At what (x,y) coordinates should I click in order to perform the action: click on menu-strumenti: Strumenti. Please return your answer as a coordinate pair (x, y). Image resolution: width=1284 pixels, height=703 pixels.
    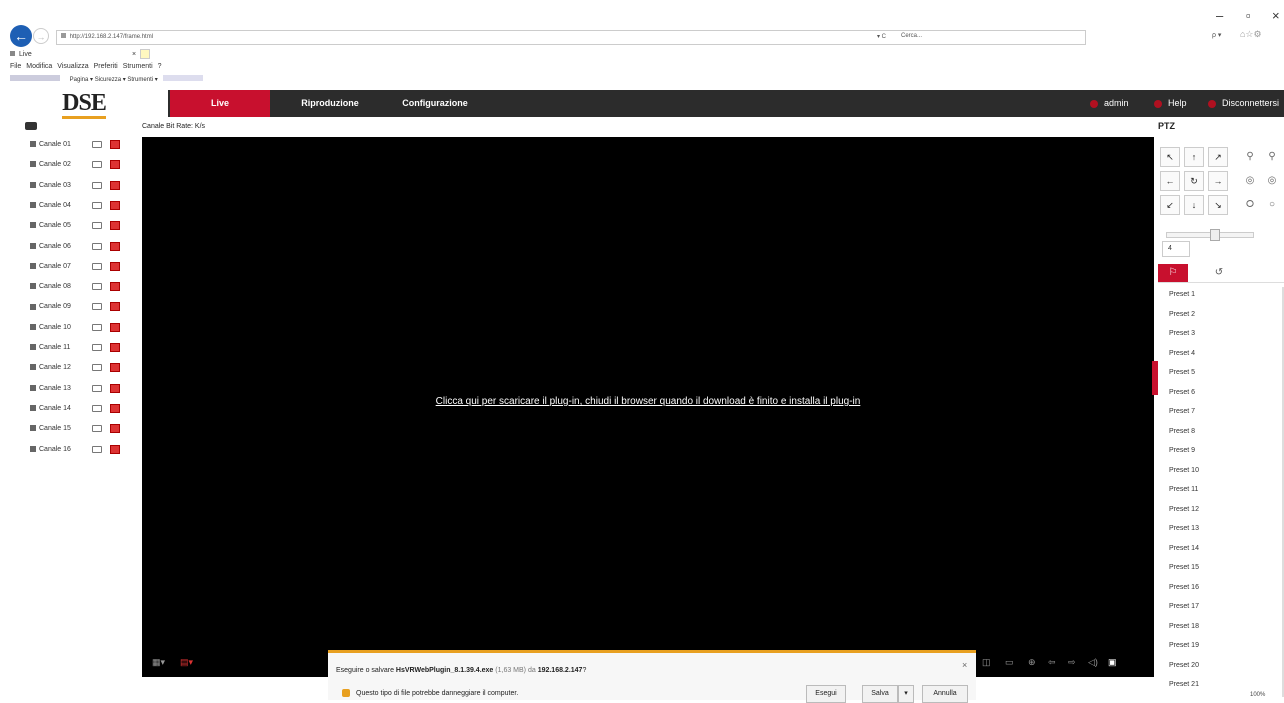
    Looking at the image, I should click on (138, 66).